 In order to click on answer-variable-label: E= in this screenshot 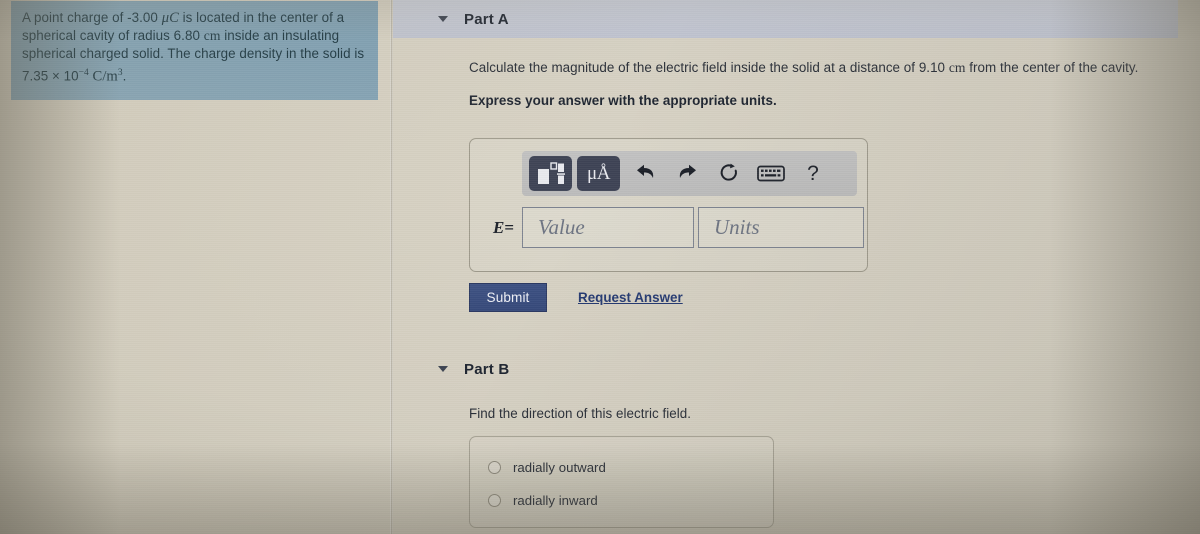, I will do `click(502, 228)`.